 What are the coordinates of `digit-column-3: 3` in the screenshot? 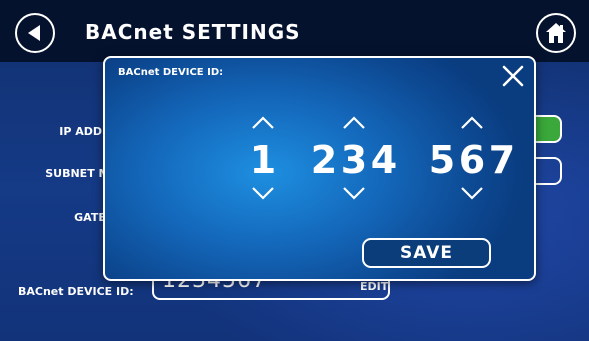 It's located at (354, 161).